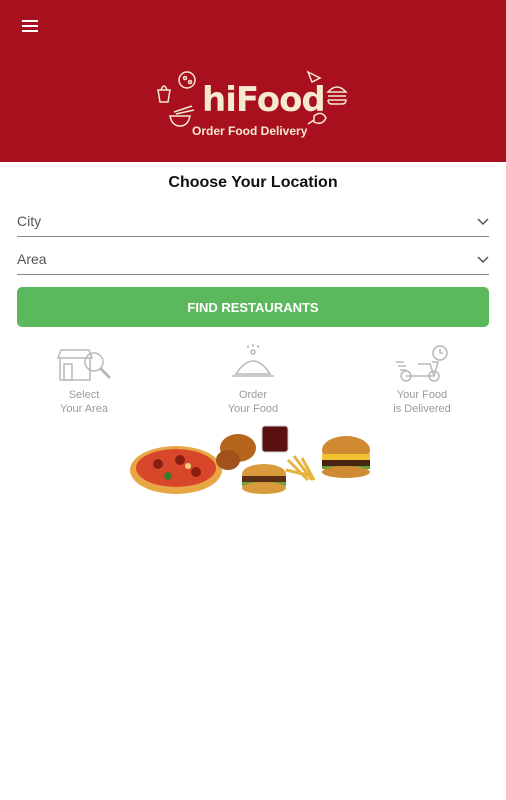 This screenshot has height=800, width=506. What do you see at coordinates (253, 360) in the screenshot?
I see `food-cloche-icon` at bounding box center [253, 360].